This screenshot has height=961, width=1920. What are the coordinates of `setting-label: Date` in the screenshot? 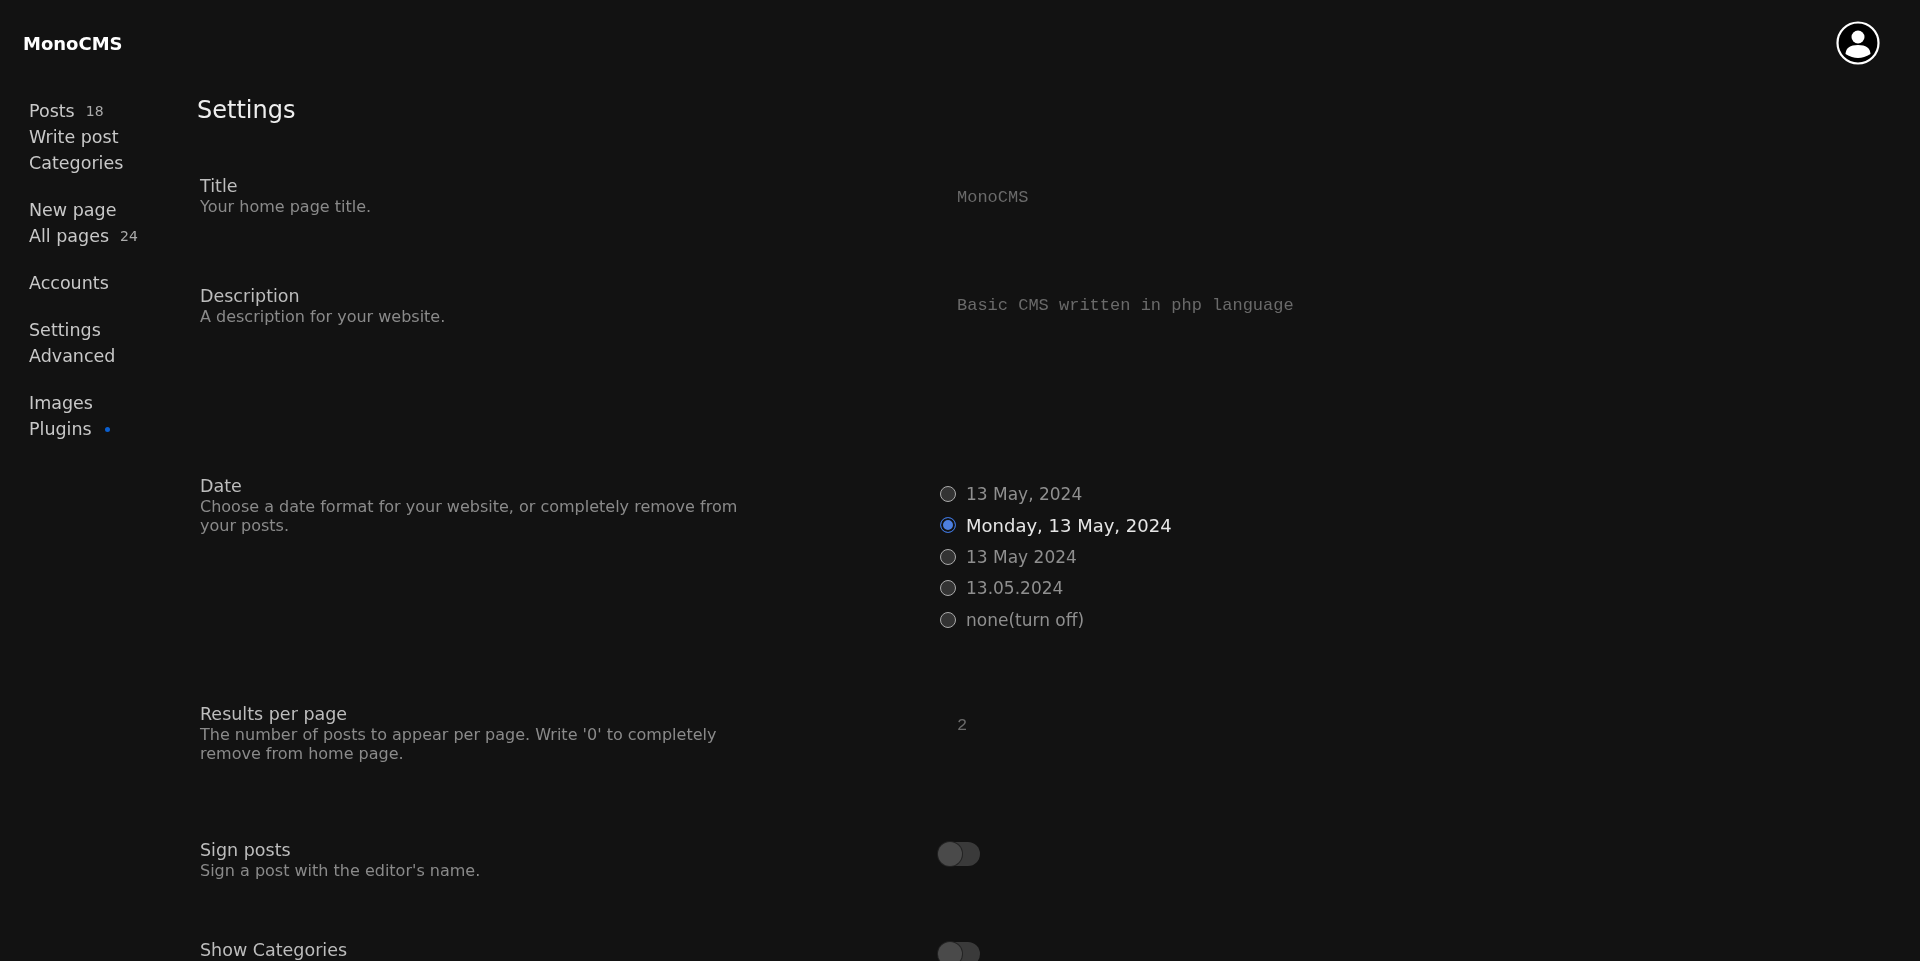 It's located at (221, 486).